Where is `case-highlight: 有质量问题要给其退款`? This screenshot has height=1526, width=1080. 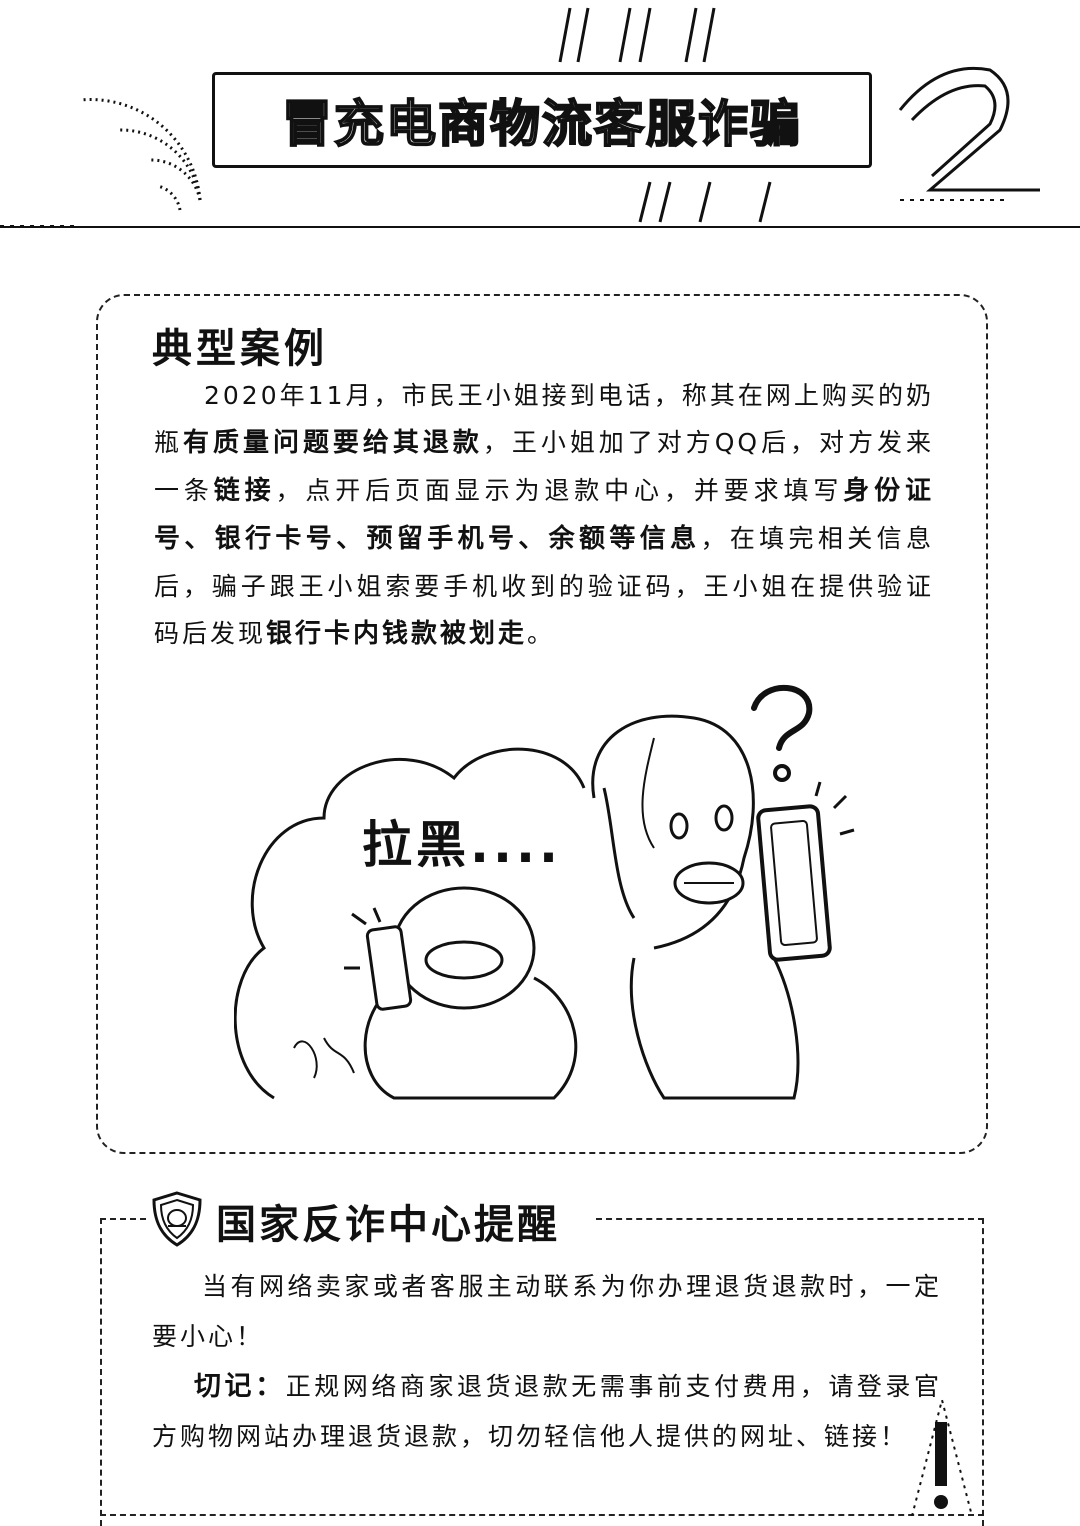
case-highlight: 有质量问题要给其退款 is located at coordinates (333, 443).